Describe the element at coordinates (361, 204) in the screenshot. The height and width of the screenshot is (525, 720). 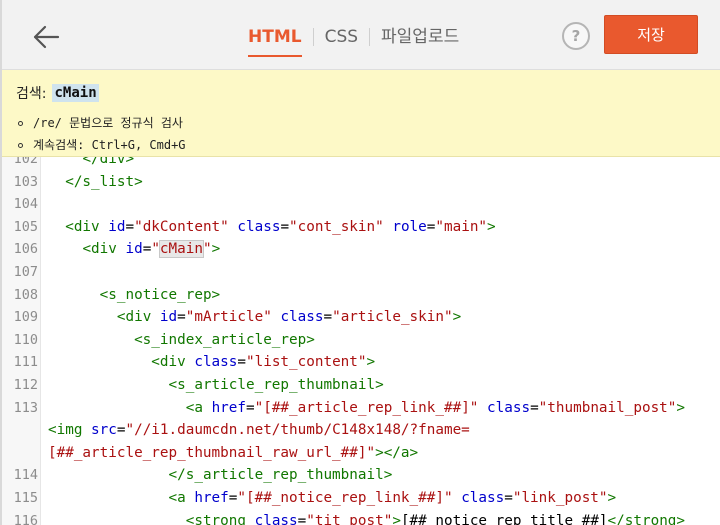
I see `code-line: 104` at that location.